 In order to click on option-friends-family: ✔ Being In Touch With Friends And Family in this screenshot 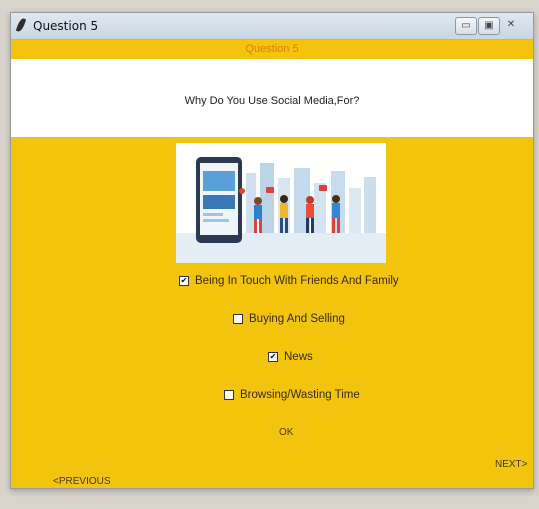, I will do `click(289, 281)`.